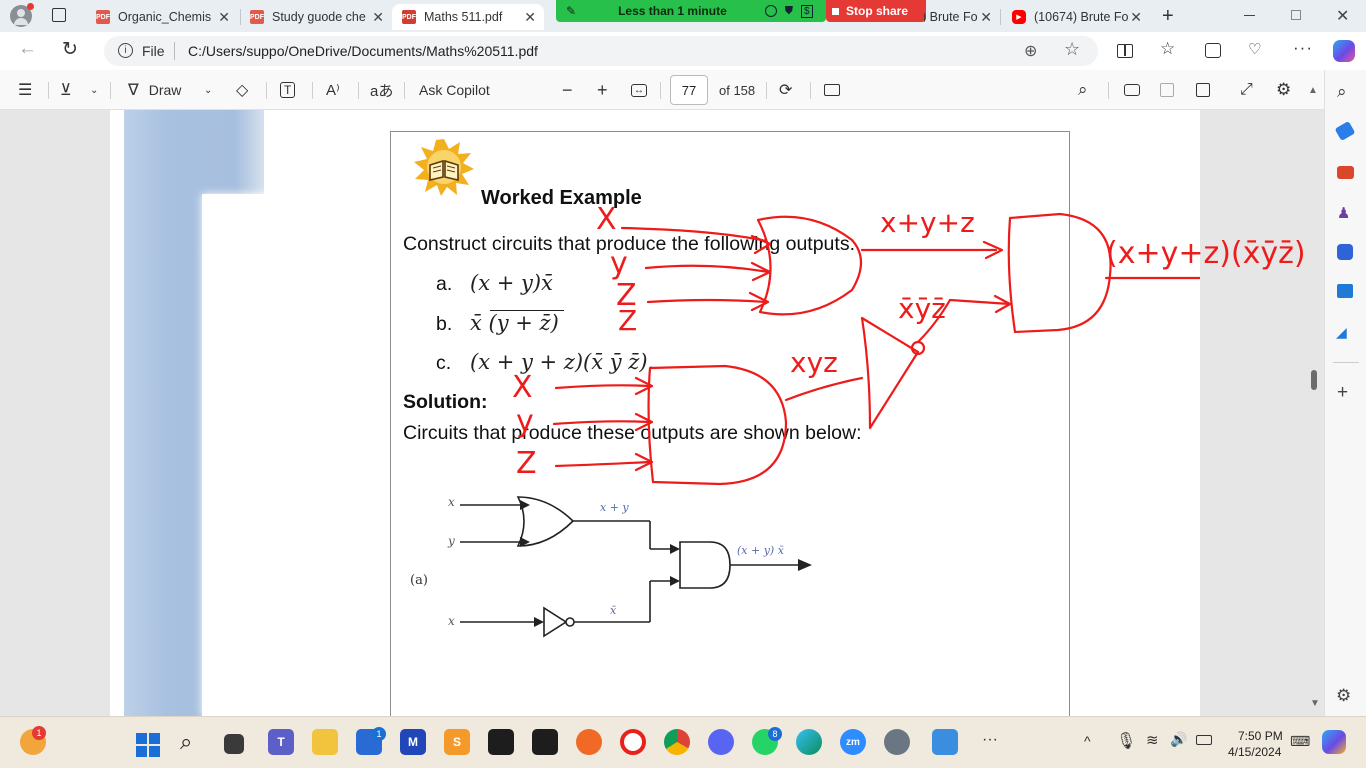  What do you see at coordinates (770, 11) in the screenshot?
I see `pause-icon` at bounding box center [770, 11].